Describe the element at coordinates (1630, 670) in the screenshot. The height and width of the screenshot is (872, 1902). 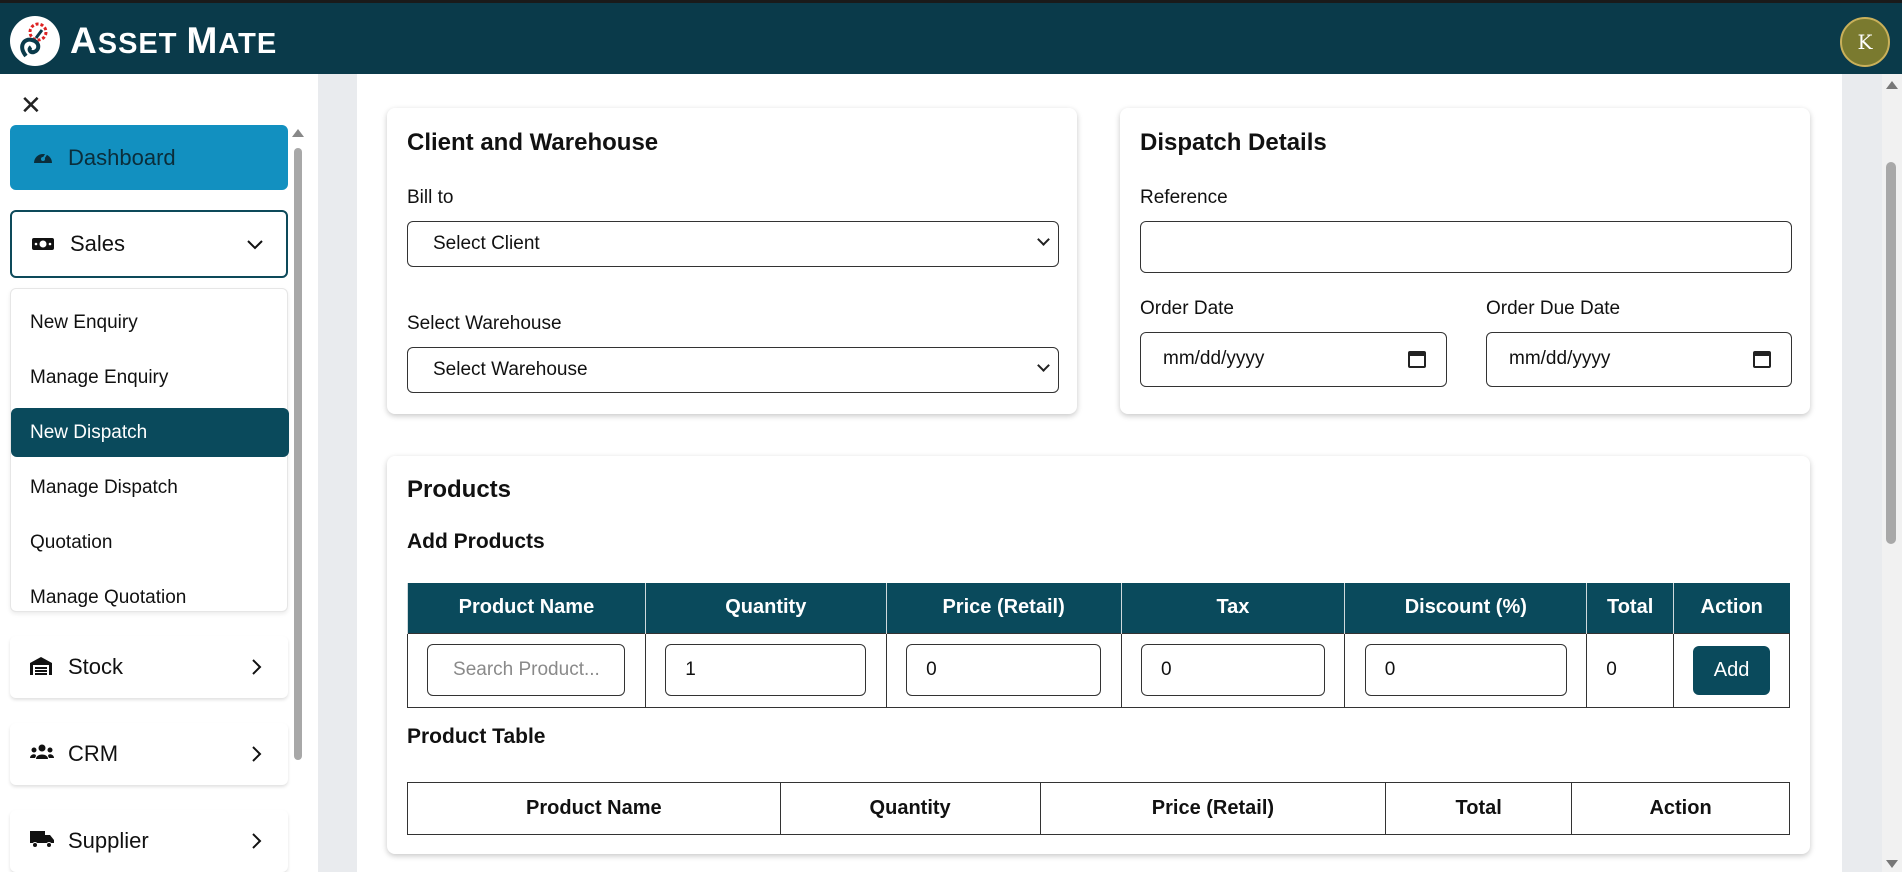
I see `row-total: 0` at that location.